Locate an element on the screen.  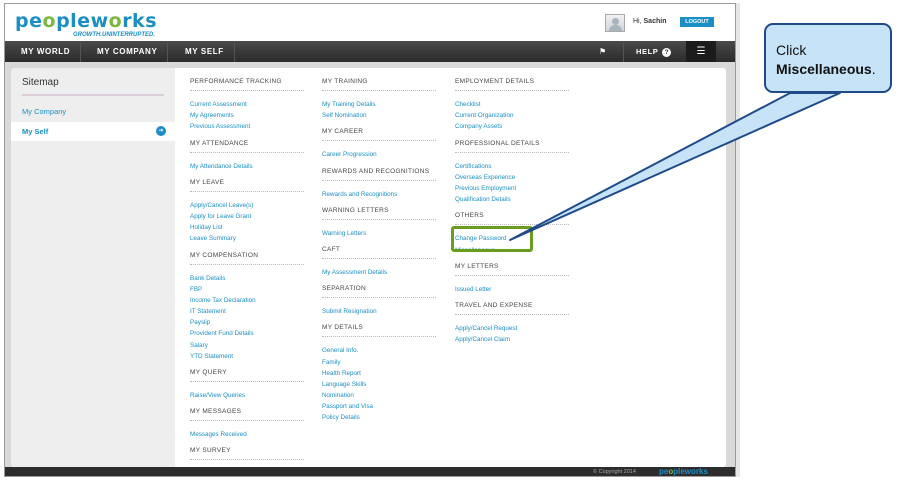
instruction-callout: Click Miscellaneous. is located at coordinates (828, 58).